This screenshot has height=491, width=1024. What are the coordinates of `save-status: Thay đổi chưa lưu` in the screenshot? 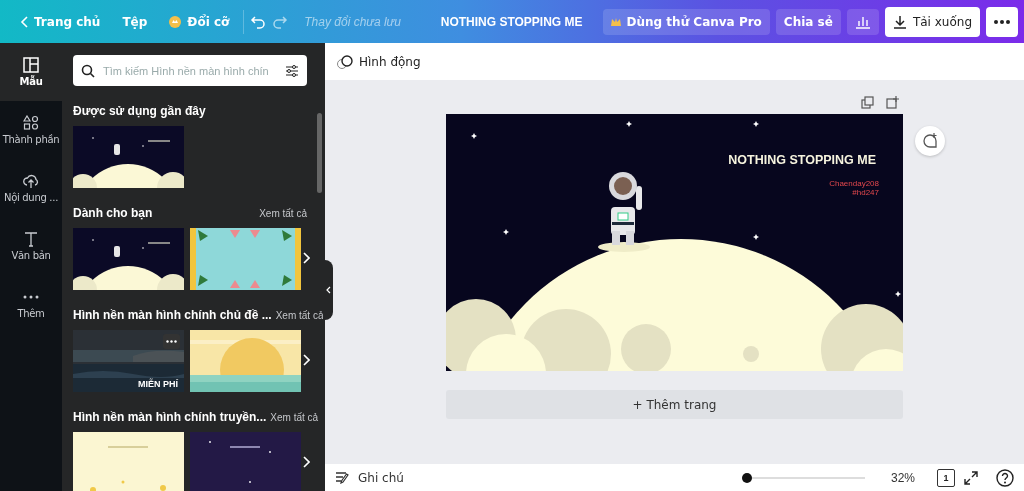 It's located at (352, 21).